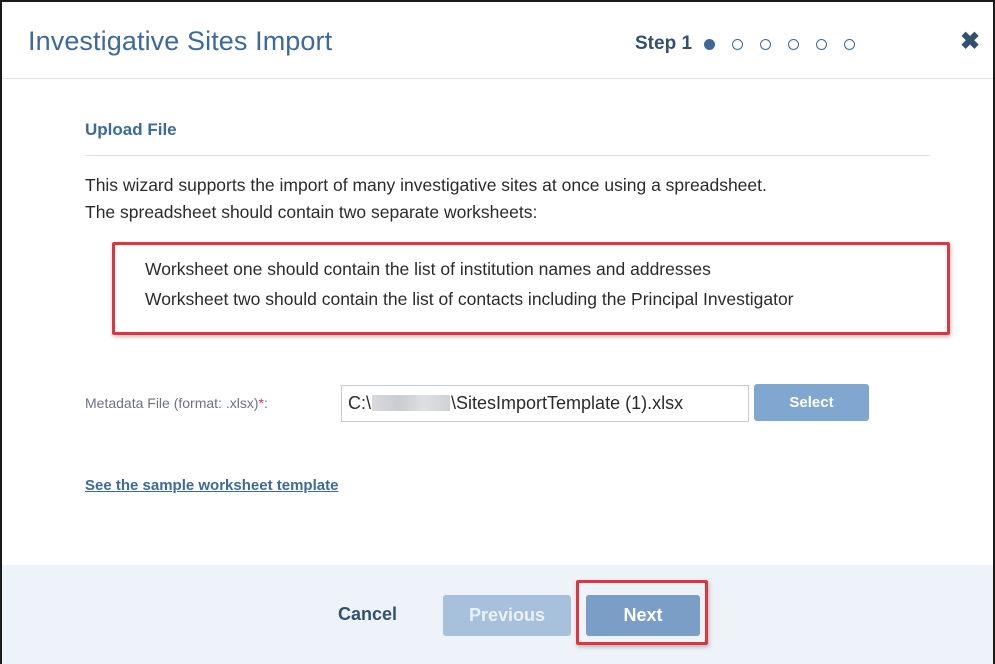 The height and width of the screenshot is (664, 995). Describe the element at coordinates (497, 40) in the screenshot. I see `dialog-header: Investigative Sites Import Step 1 ✖` at that location.